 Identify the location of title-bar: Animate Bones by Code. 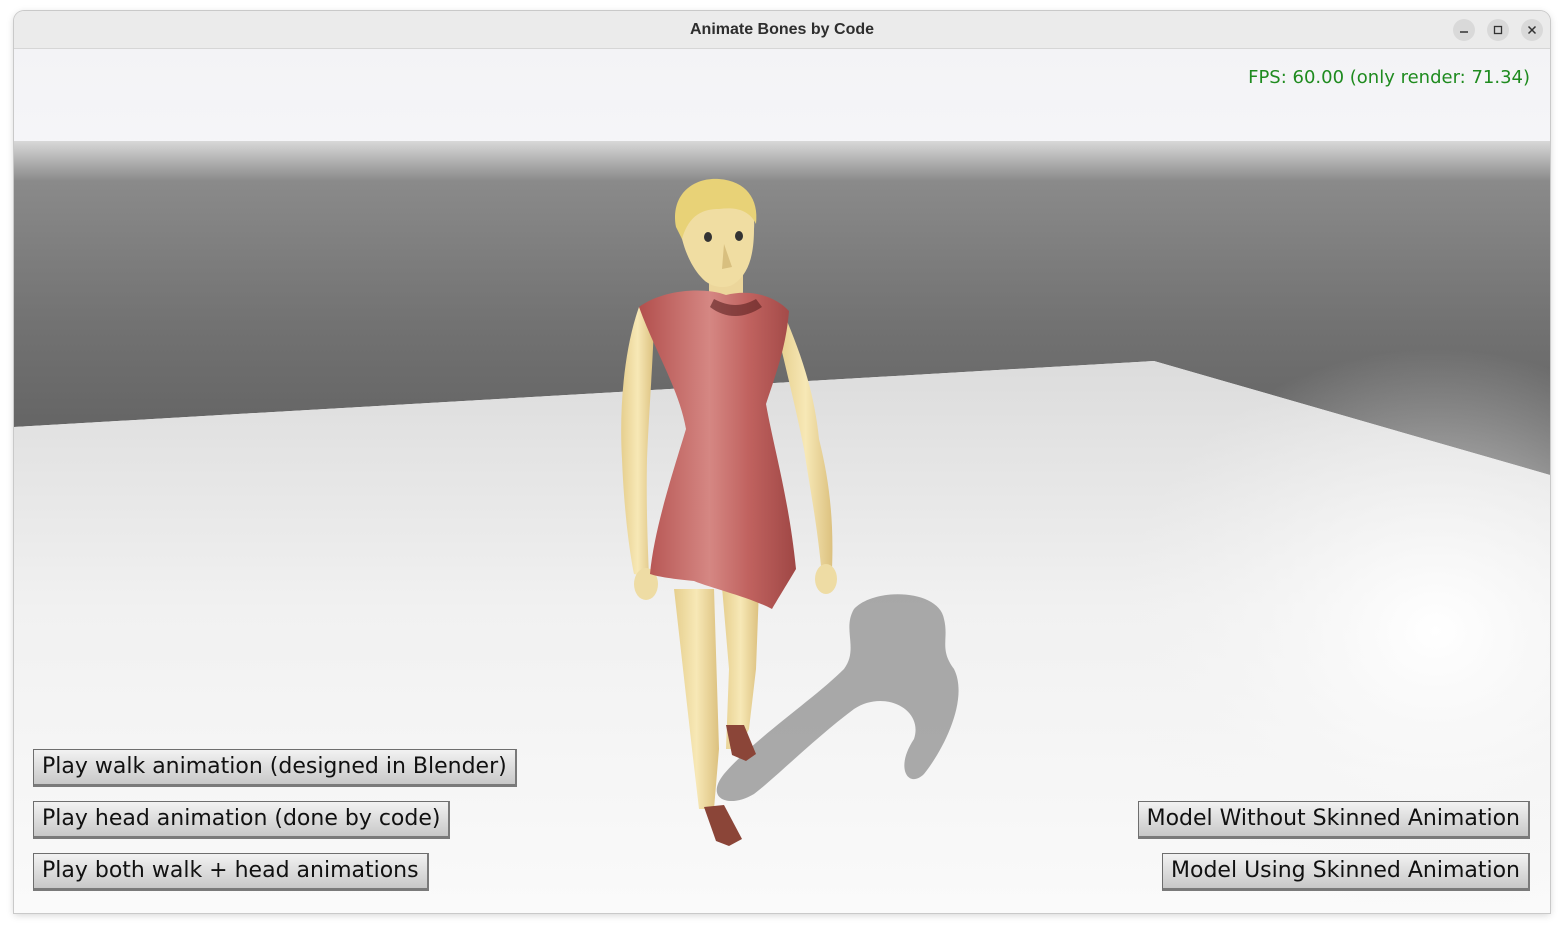
(782, 30).